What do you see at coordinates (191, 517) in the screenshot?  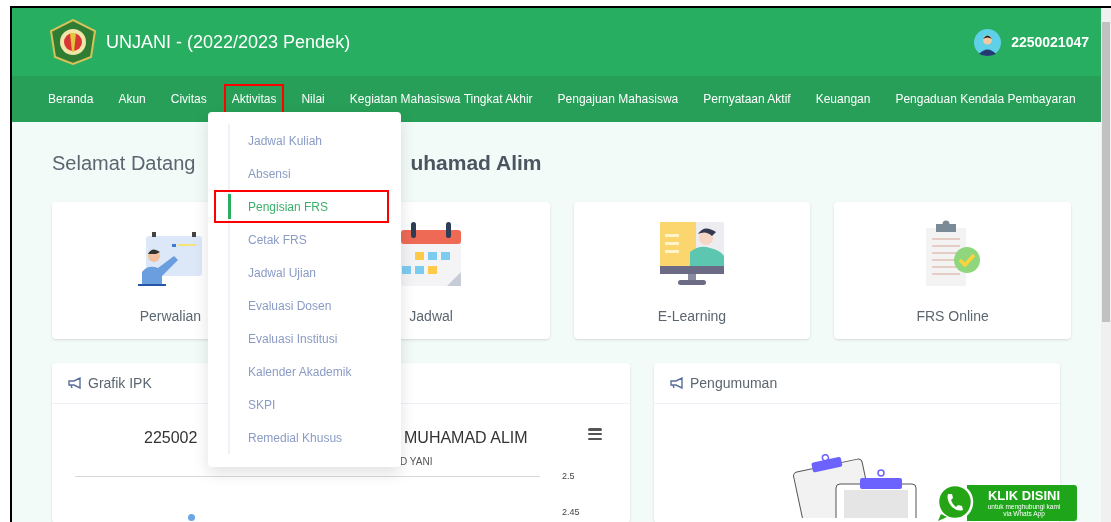 I see `data-point` at bounding box center [191, 517].